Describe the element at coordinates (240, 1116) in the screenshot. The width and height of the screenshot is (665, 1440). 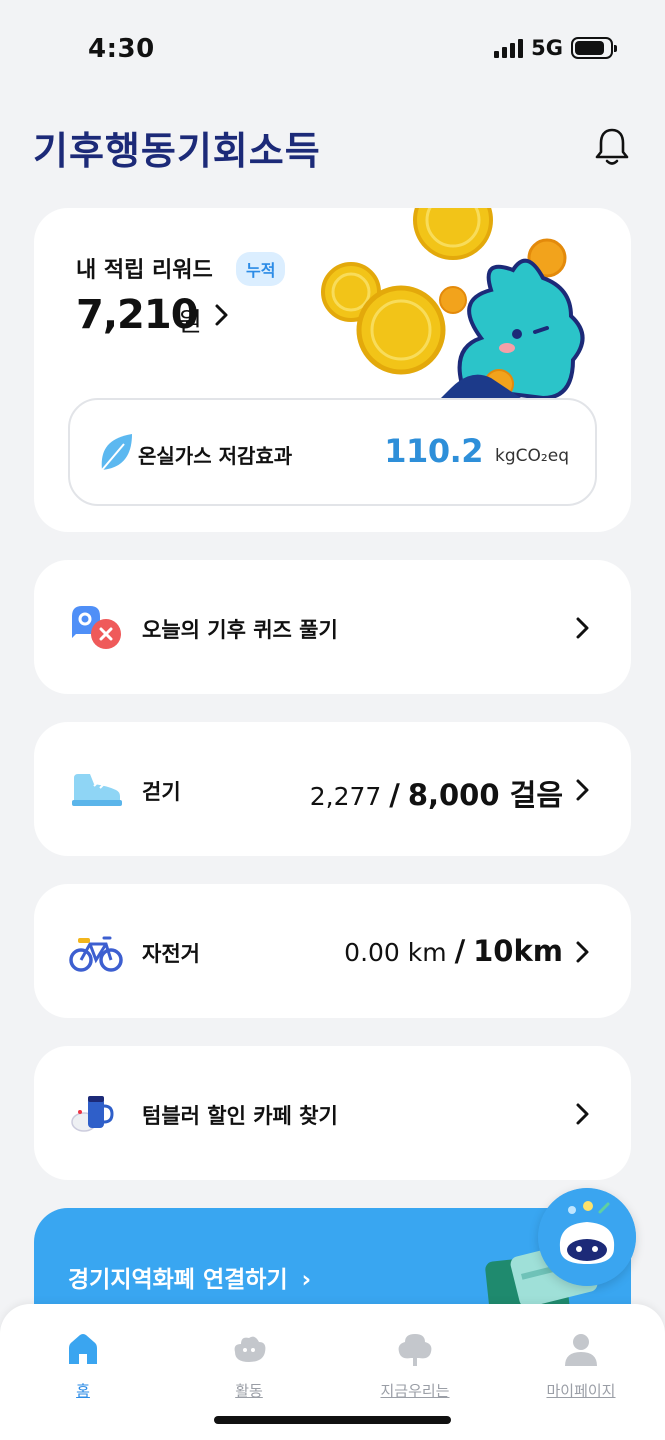
I see `tumbler-label: 텀블러 할인 카페 찾기` at that location.